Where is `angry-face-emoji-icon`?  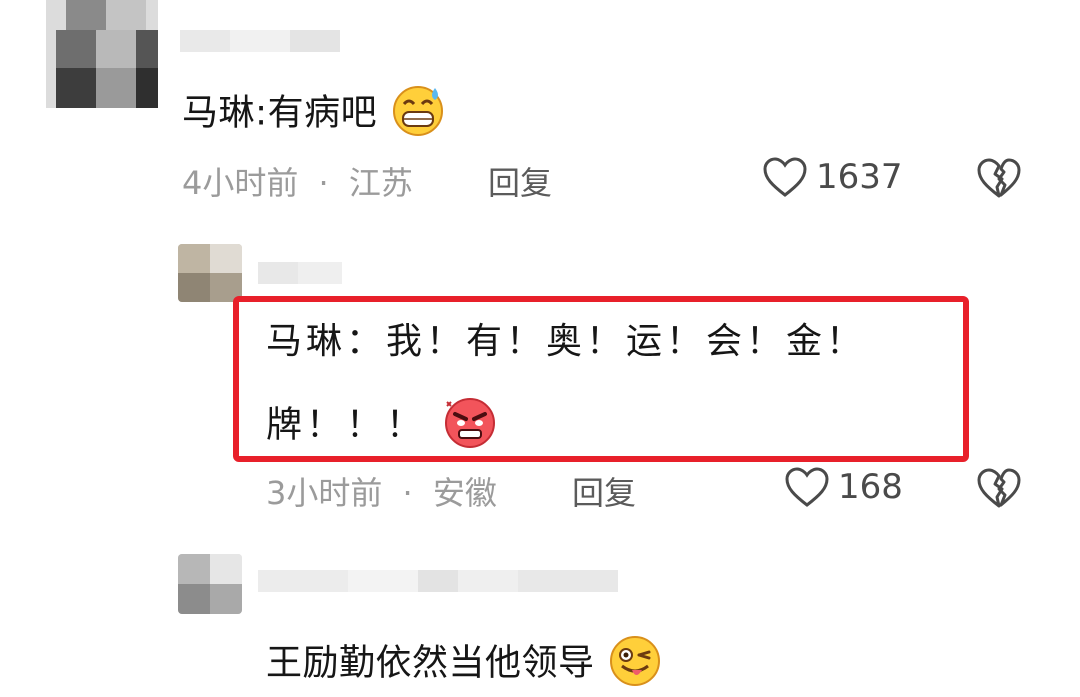
angry-face-emoji-icon is located at coordinates (470, 426).